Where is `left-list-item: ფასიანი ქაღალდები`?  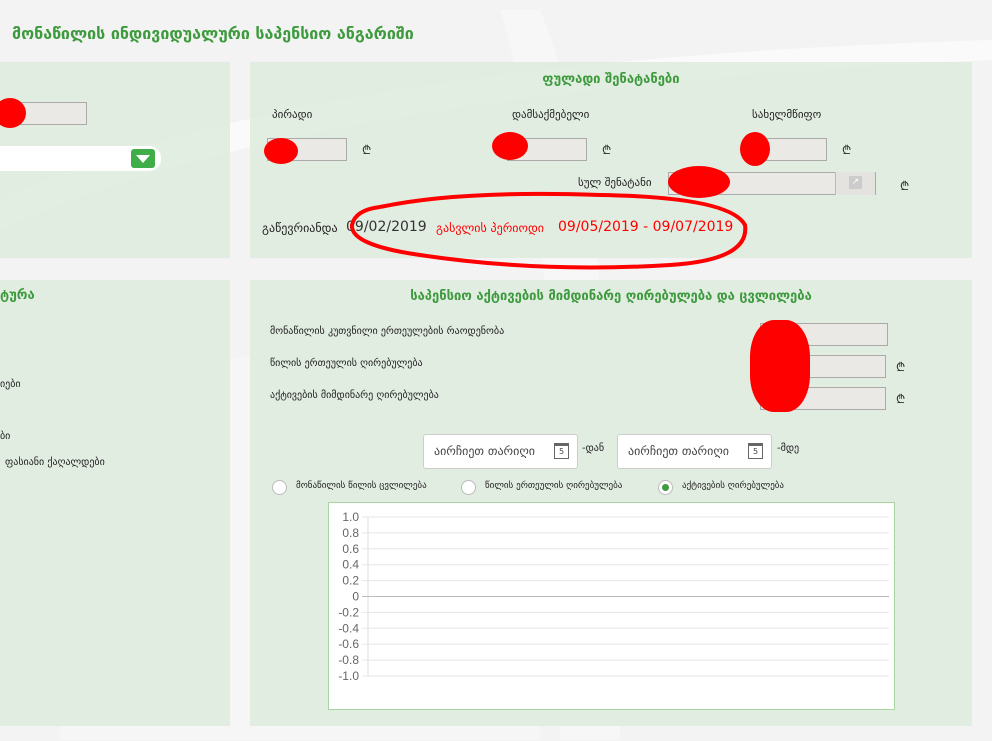 left-list-item: ფასიანი ქაღალდები is located at coordinates (55, 462).